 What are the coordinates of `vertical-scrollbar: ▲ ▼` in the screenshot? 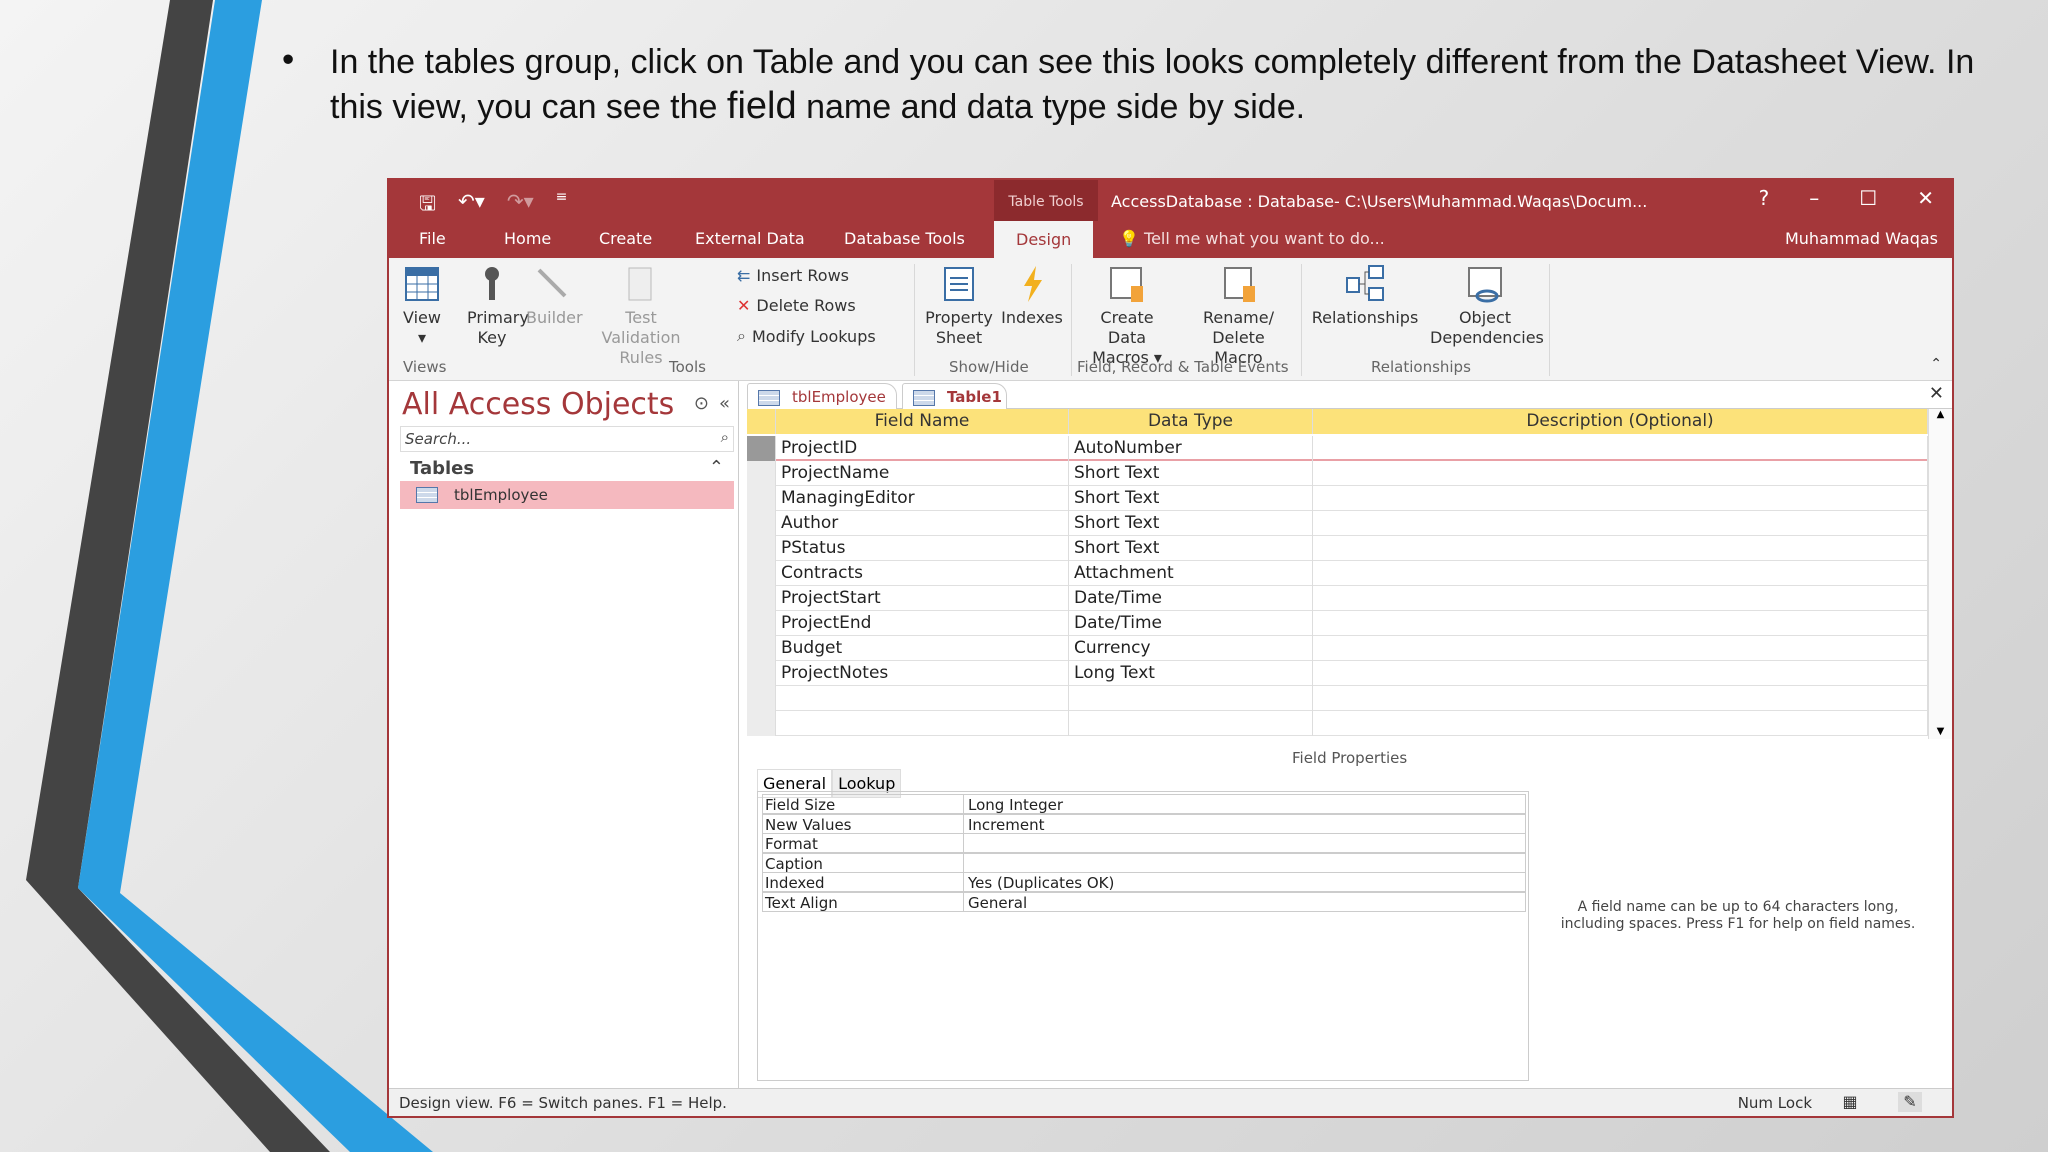 It's located at (1940, 574).